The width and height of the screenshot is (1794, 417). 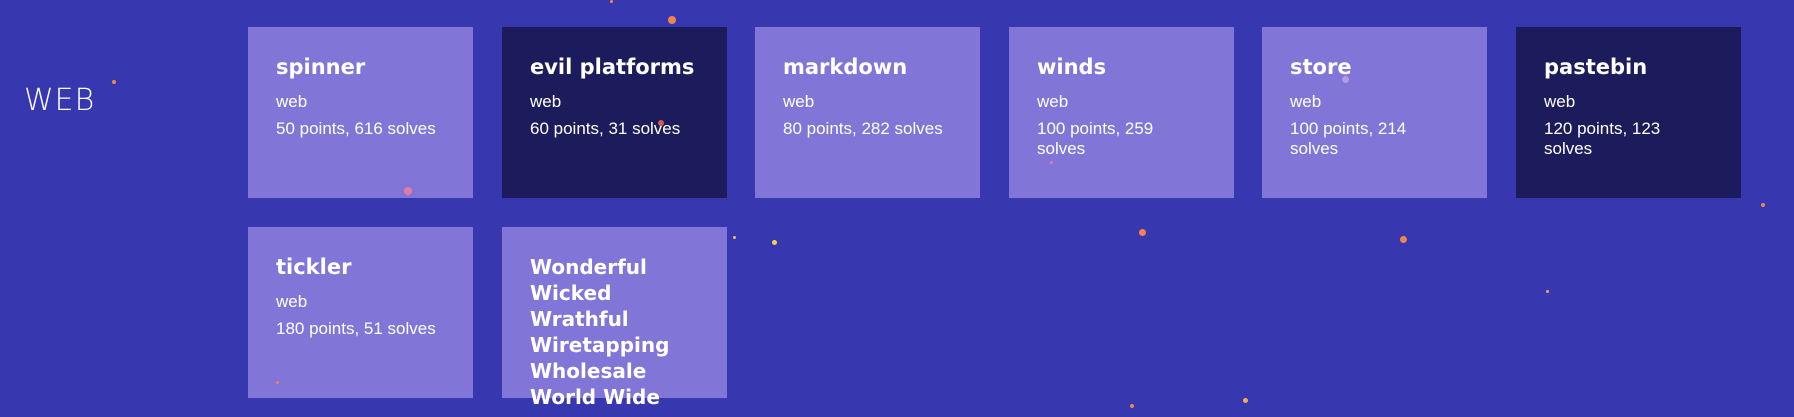 What do you see at coordinates (867, 112) in the screenshot?
I see `challenge-card-markdown: markdown web 80 points, 282 solves` at bounding box center [867, 112].